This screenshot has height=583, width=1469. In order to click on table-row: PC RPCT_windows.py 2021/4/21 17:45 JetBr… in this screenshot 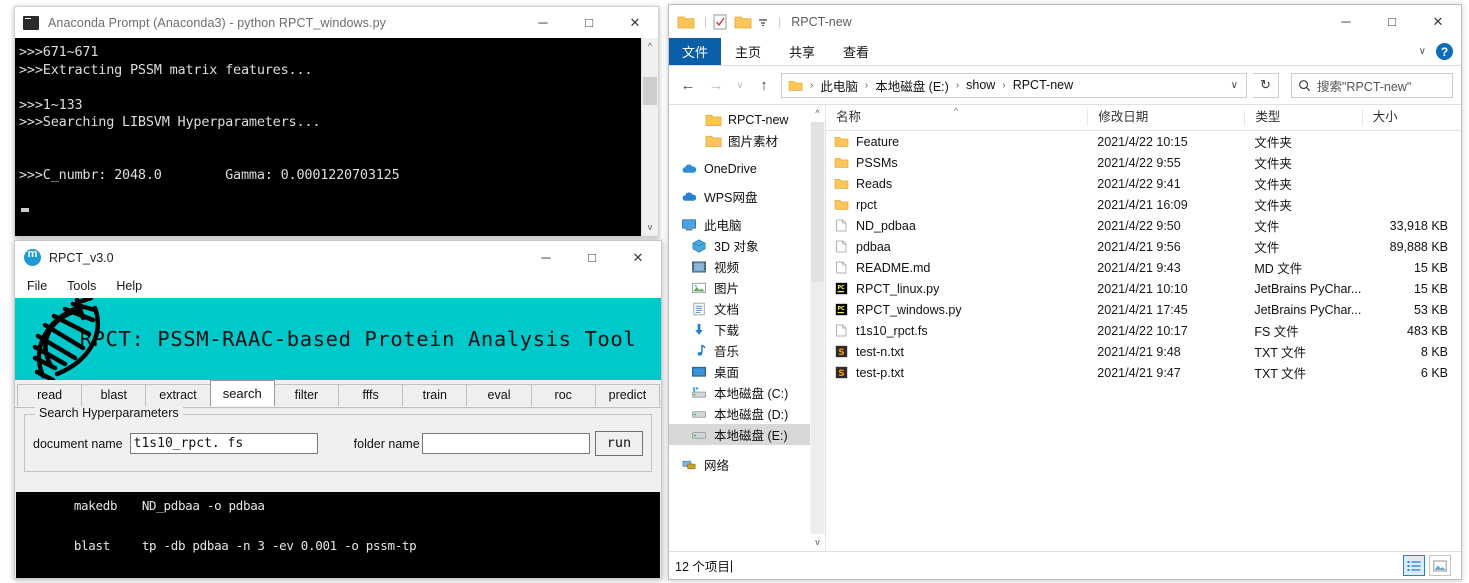, I will do `click(1143, 309)`.